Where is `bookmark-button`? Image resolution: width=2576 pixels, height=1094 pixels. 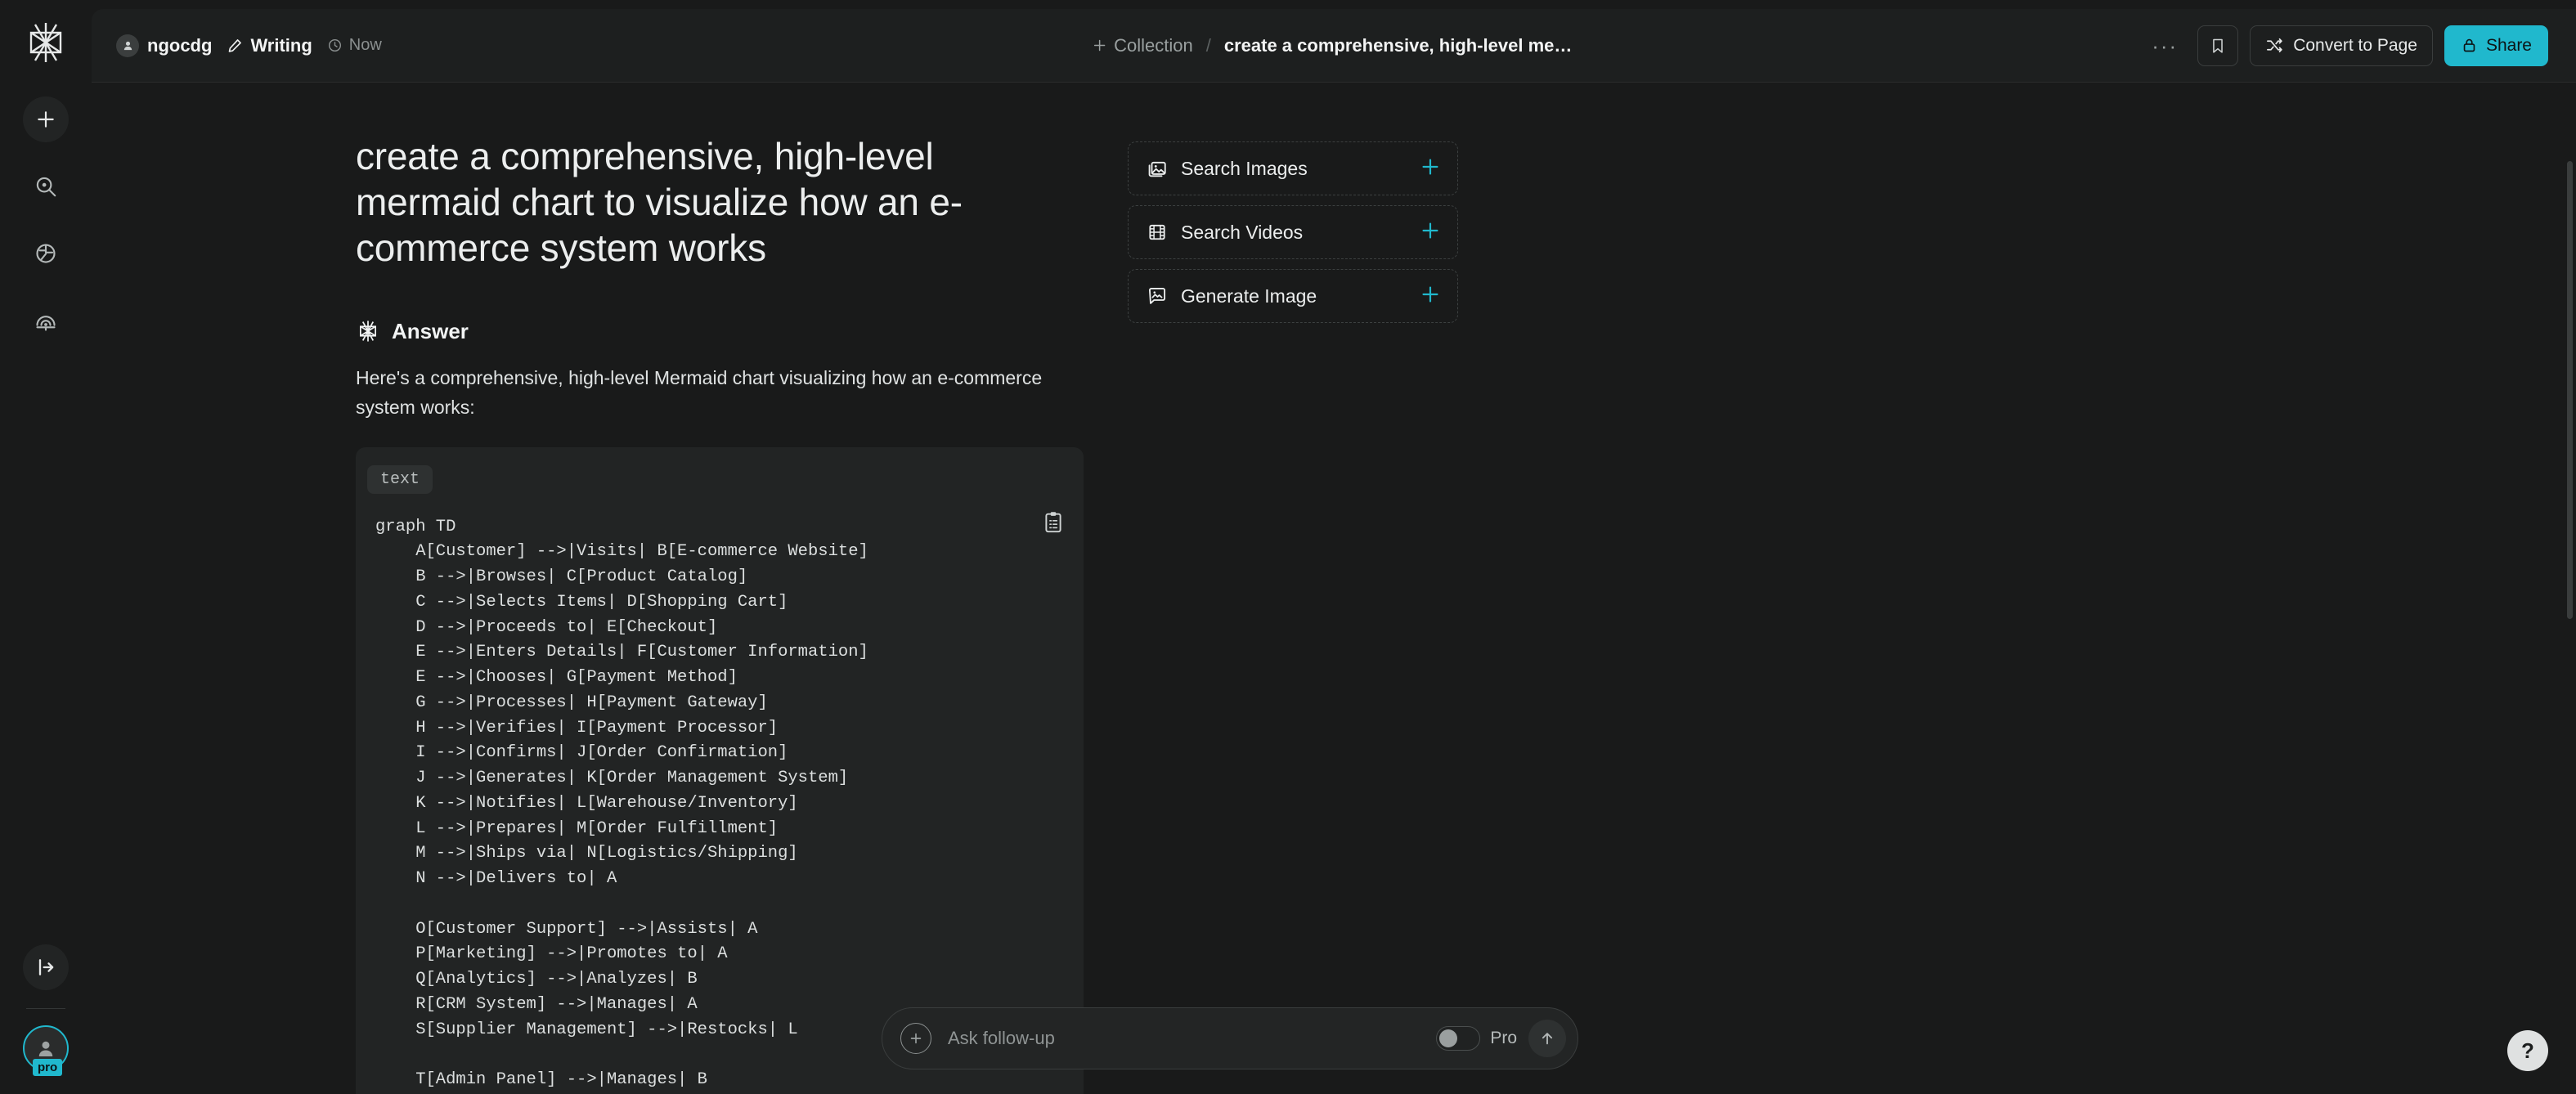 bookmark-button is located at coordinates (2218, 45).